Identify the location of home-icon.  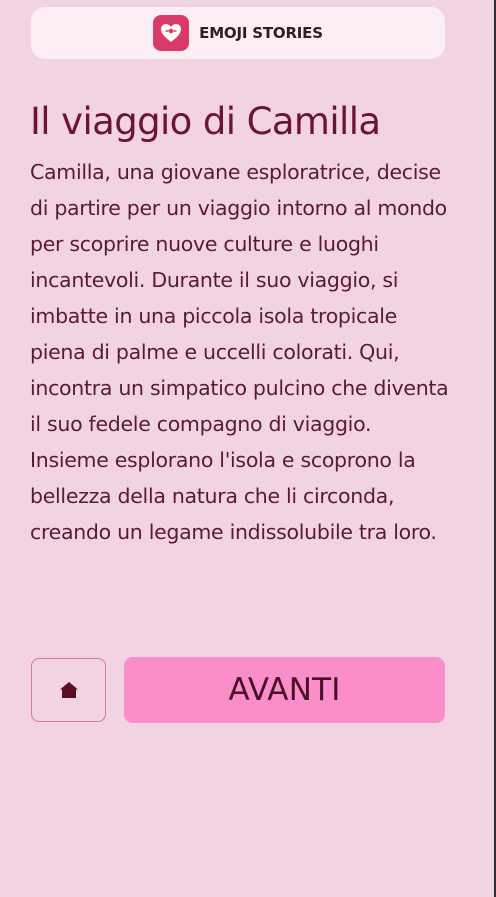
(68, 690).